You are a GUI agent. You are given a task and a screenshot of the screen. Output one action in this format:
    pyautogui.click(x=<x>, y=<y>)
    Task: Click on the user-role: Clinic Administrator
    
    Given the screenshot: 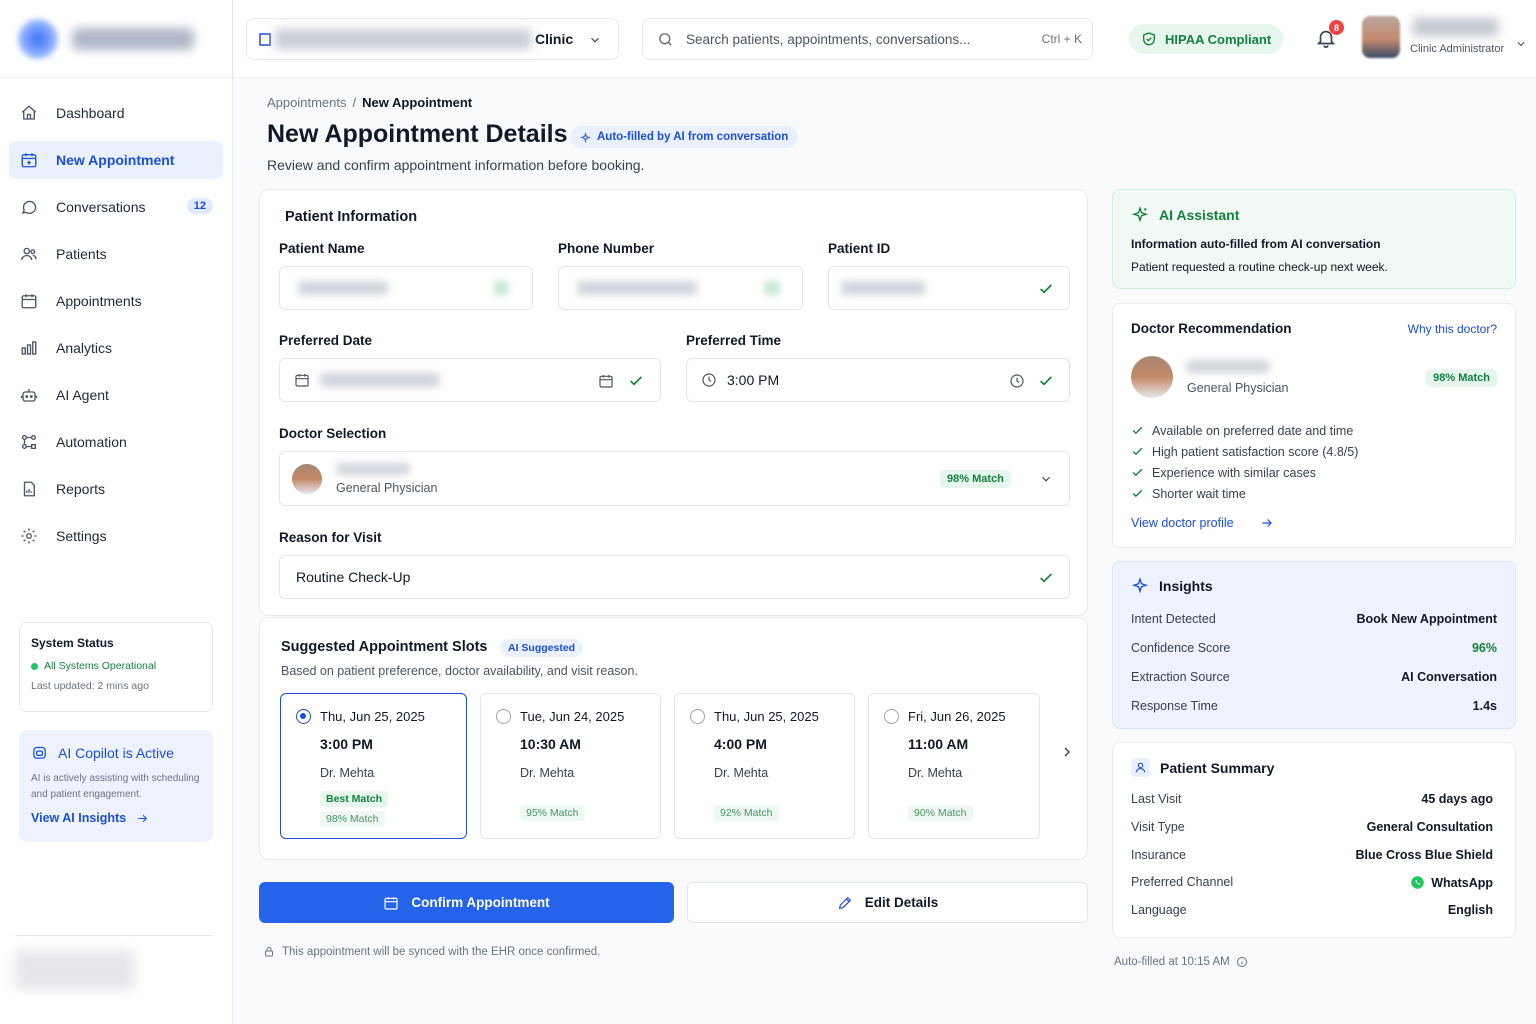 What is the action you would take?
    pyautogui.click(x=1457, y=49)
    